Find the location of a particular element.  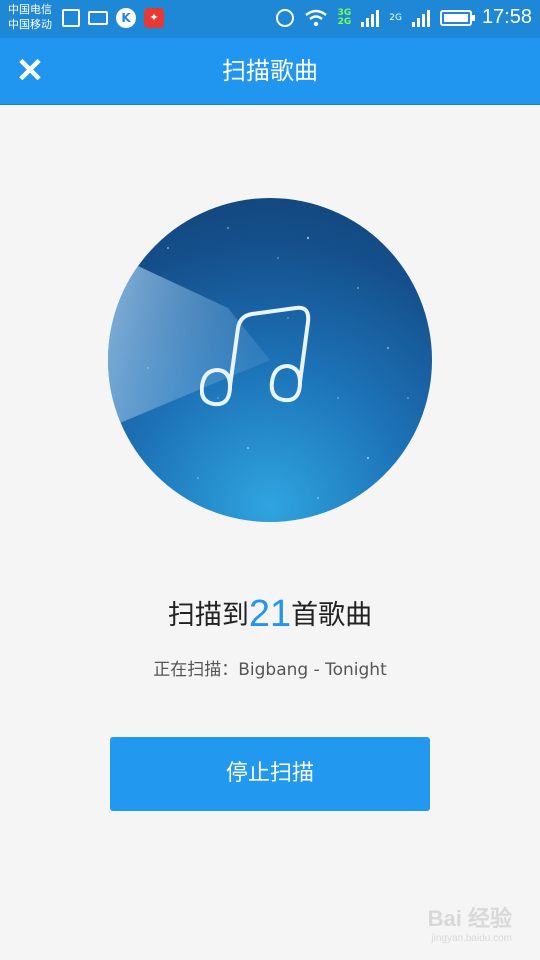

signal-1-icon is located at coordinates (370, 18).